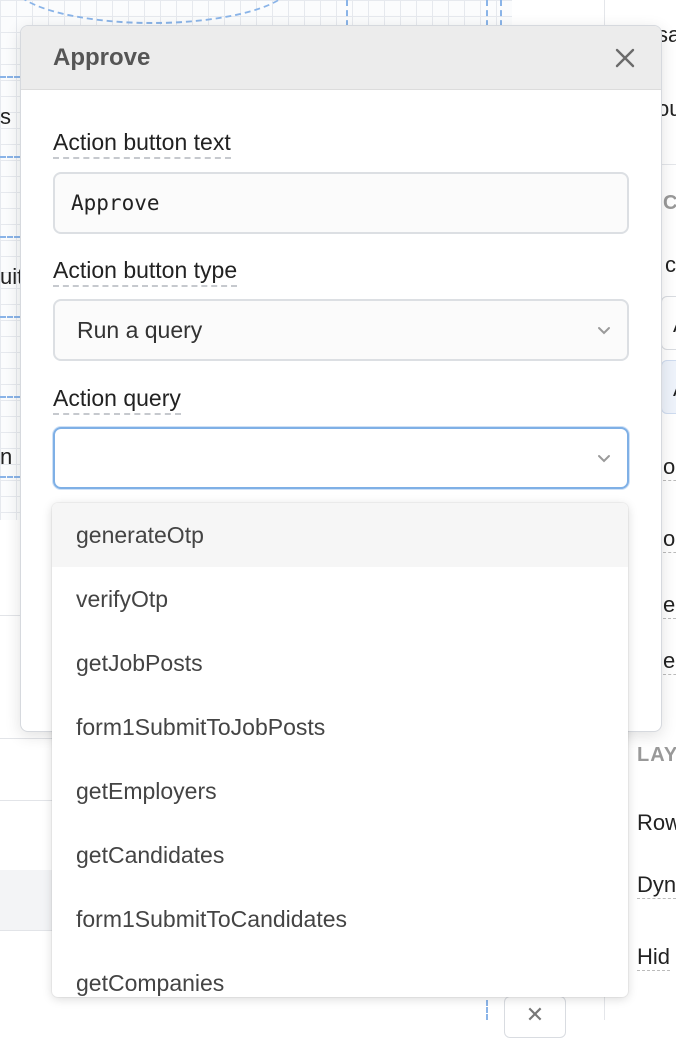  Describe the element at coordinates (340, 855) in the screenshot. I see `dropdown-option: getCandidates` at that location.